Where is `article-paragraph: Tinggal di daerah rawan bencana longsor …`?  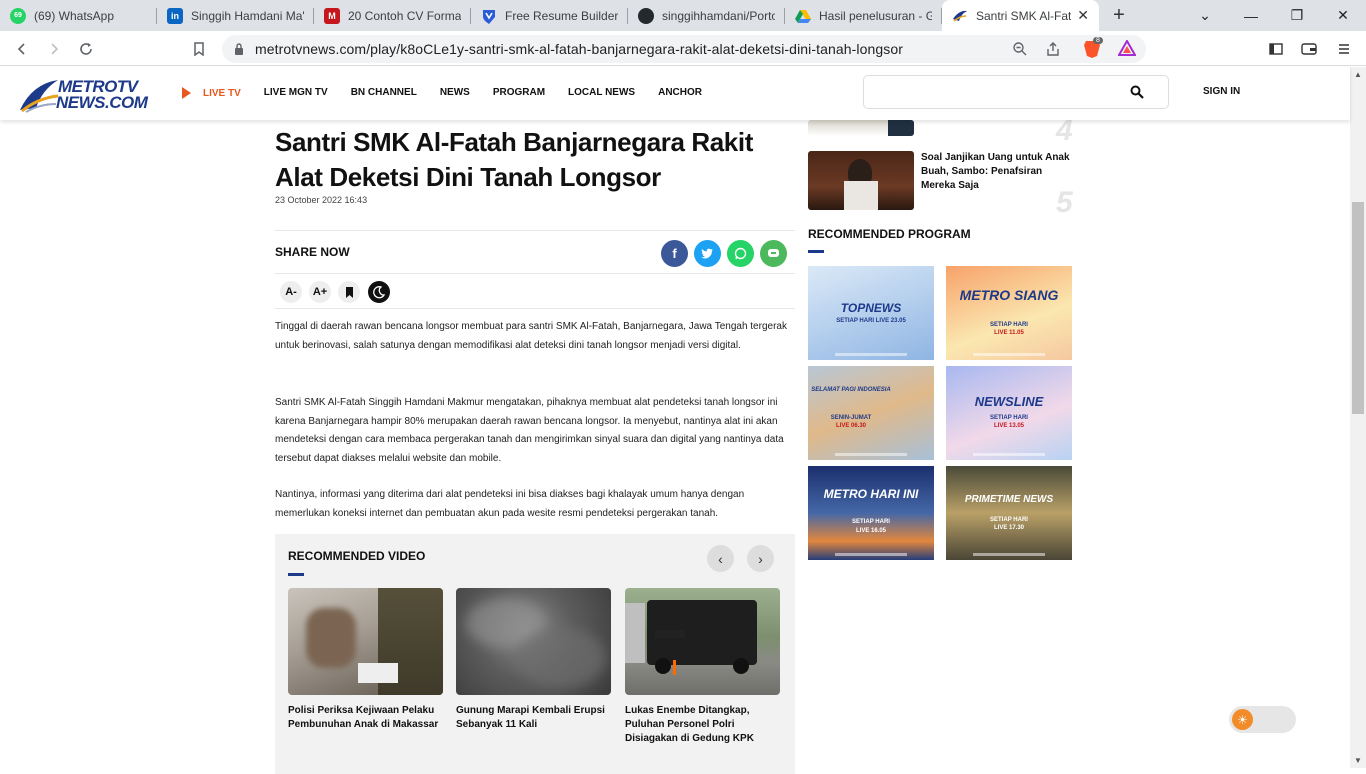
article-paragraph: Tinggal di daerah rawan bencana longsor … is located at coordinates (531, 336).